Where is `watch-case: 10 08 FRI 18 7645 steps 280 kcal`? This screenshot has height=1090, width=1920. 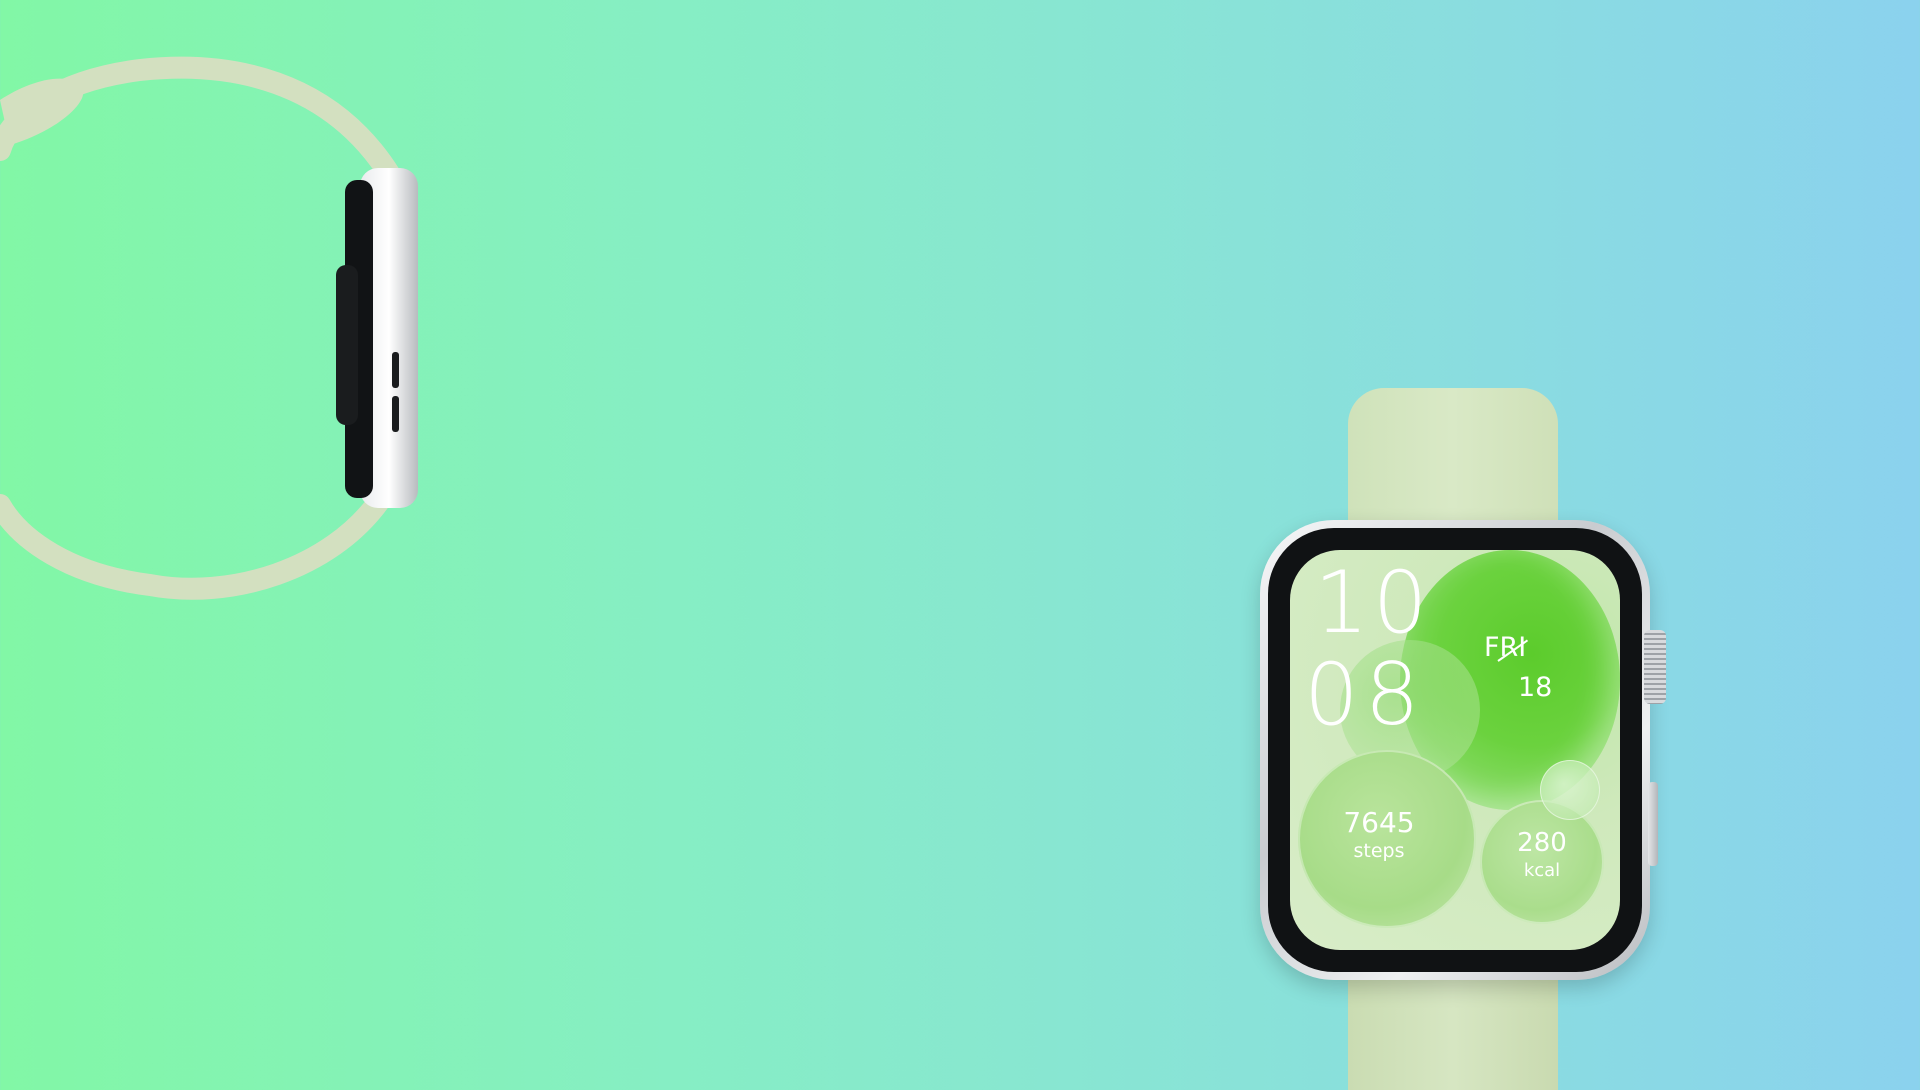 watch-case: 10 08 FRI 18 7645 steps 280 kcal is located at coordinates (1455, 750).